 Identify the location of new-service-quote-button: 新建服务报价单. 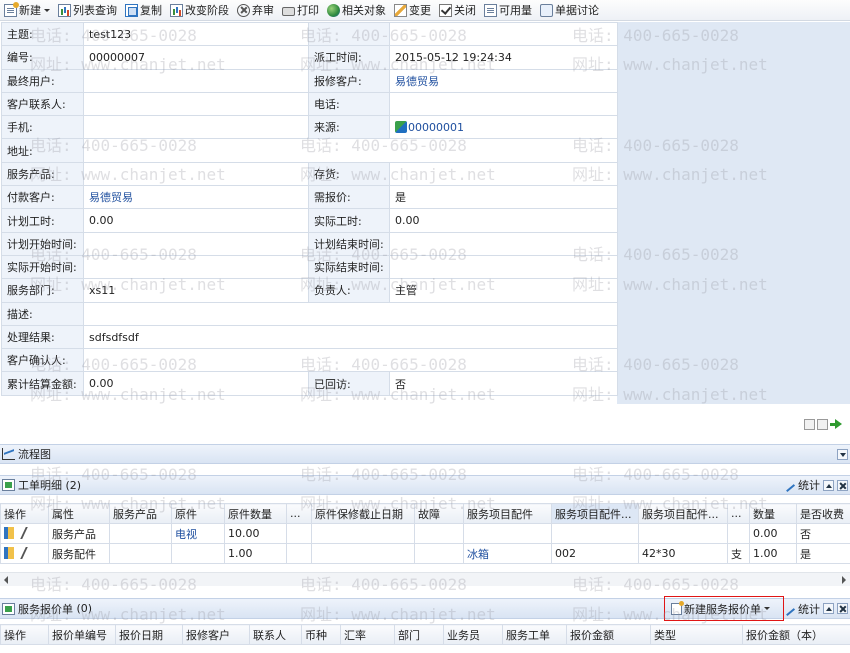
(724, 608).